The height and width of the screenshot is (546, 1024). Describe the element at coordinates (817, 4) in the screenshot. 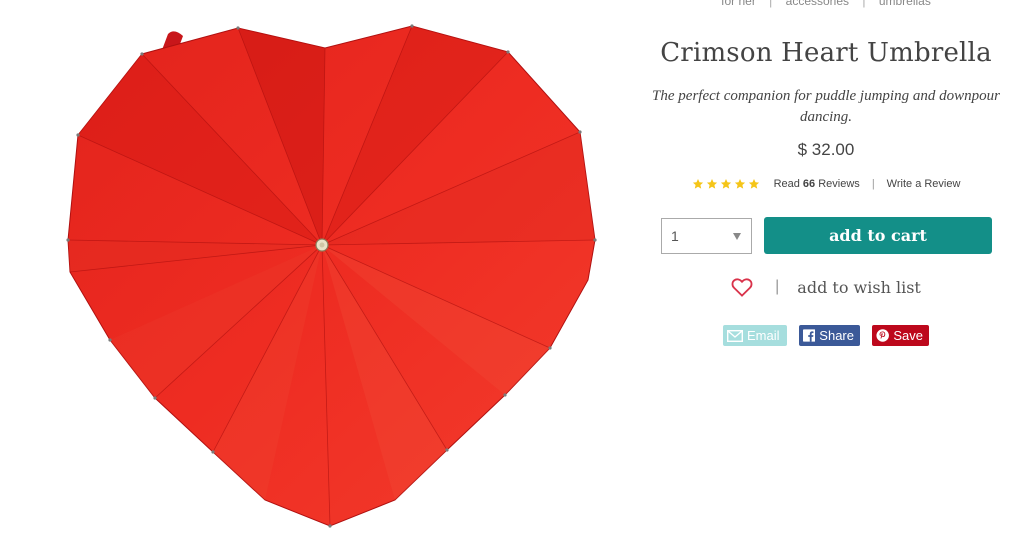

I see `breadcrumb-item-accessories: accessories` at that location.